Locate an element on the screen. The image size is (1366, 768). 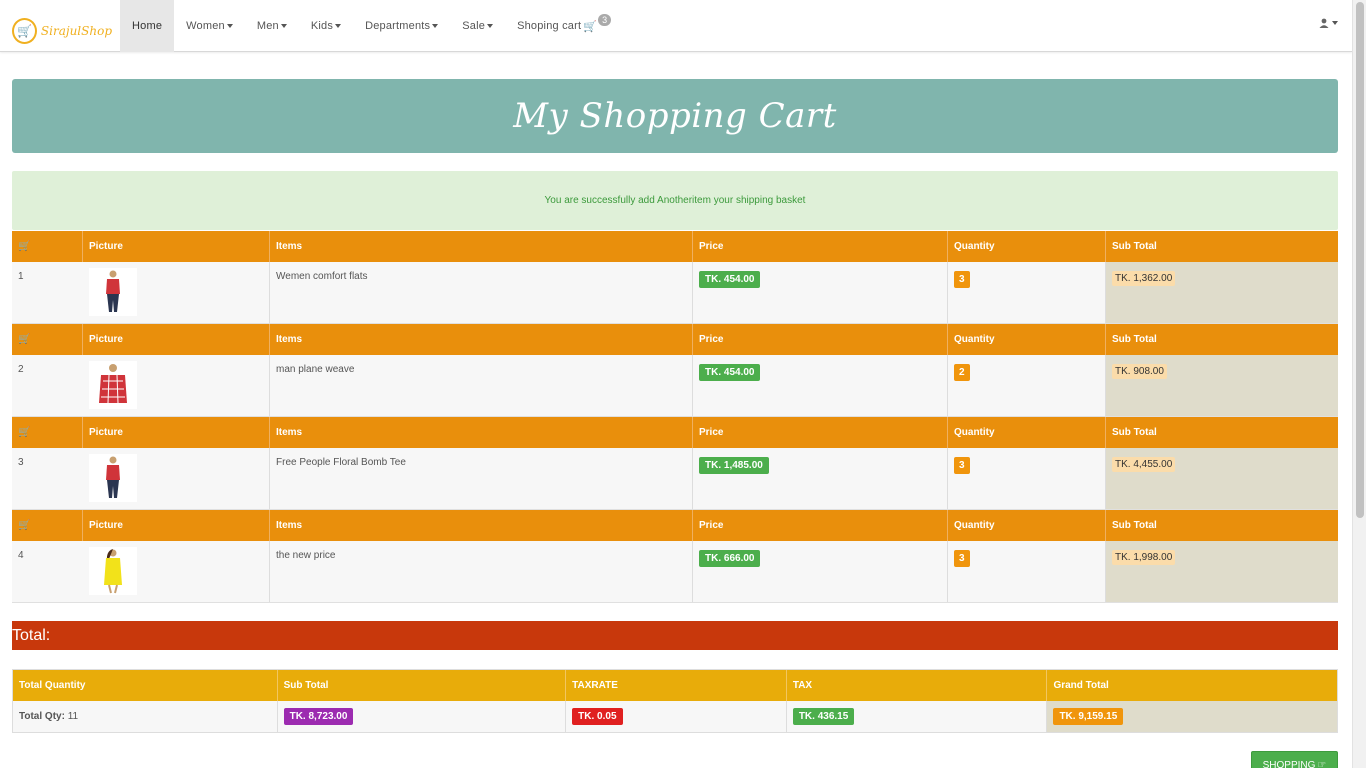
scrollbar-thumb is located at coordinates (1360, 260).